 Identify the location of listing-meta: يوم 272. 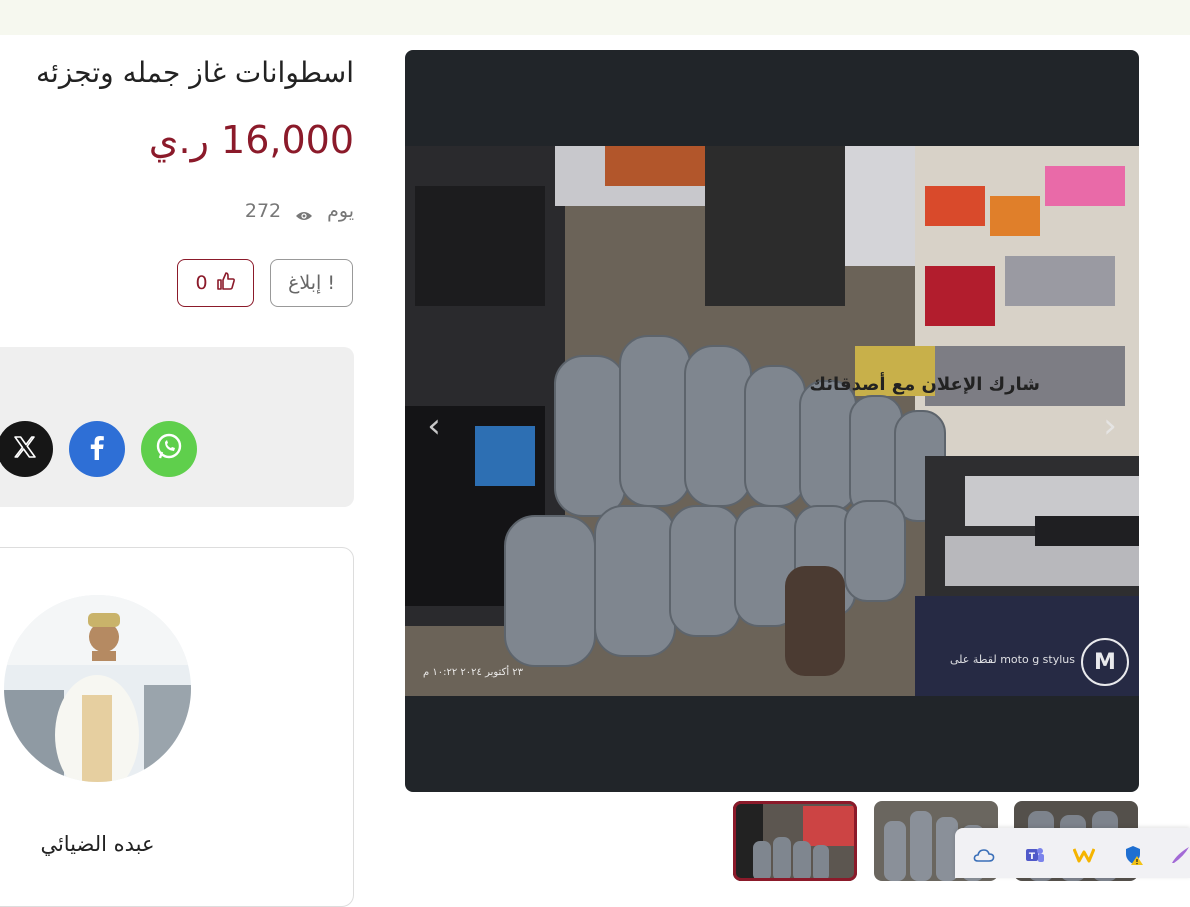
(299, 211).